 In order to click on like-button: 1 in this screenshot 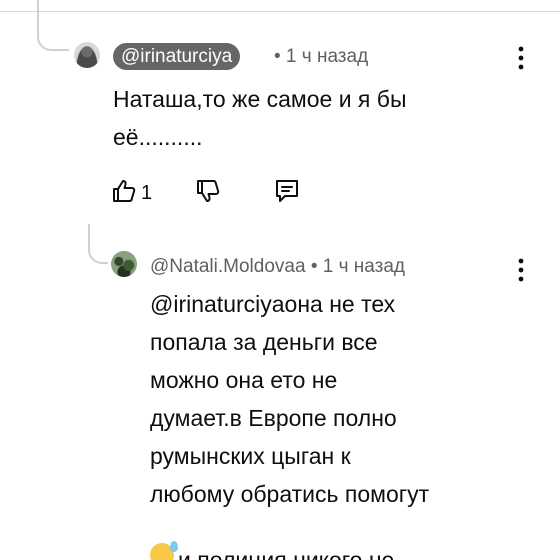, I will do `click(131, 193)`.